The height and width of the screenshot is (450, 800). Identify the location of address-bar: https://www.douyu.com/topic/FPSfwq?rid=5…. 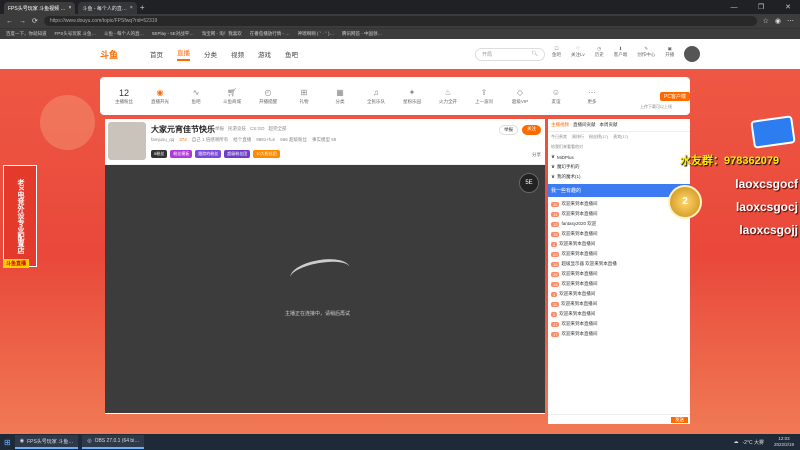
(400, 21).